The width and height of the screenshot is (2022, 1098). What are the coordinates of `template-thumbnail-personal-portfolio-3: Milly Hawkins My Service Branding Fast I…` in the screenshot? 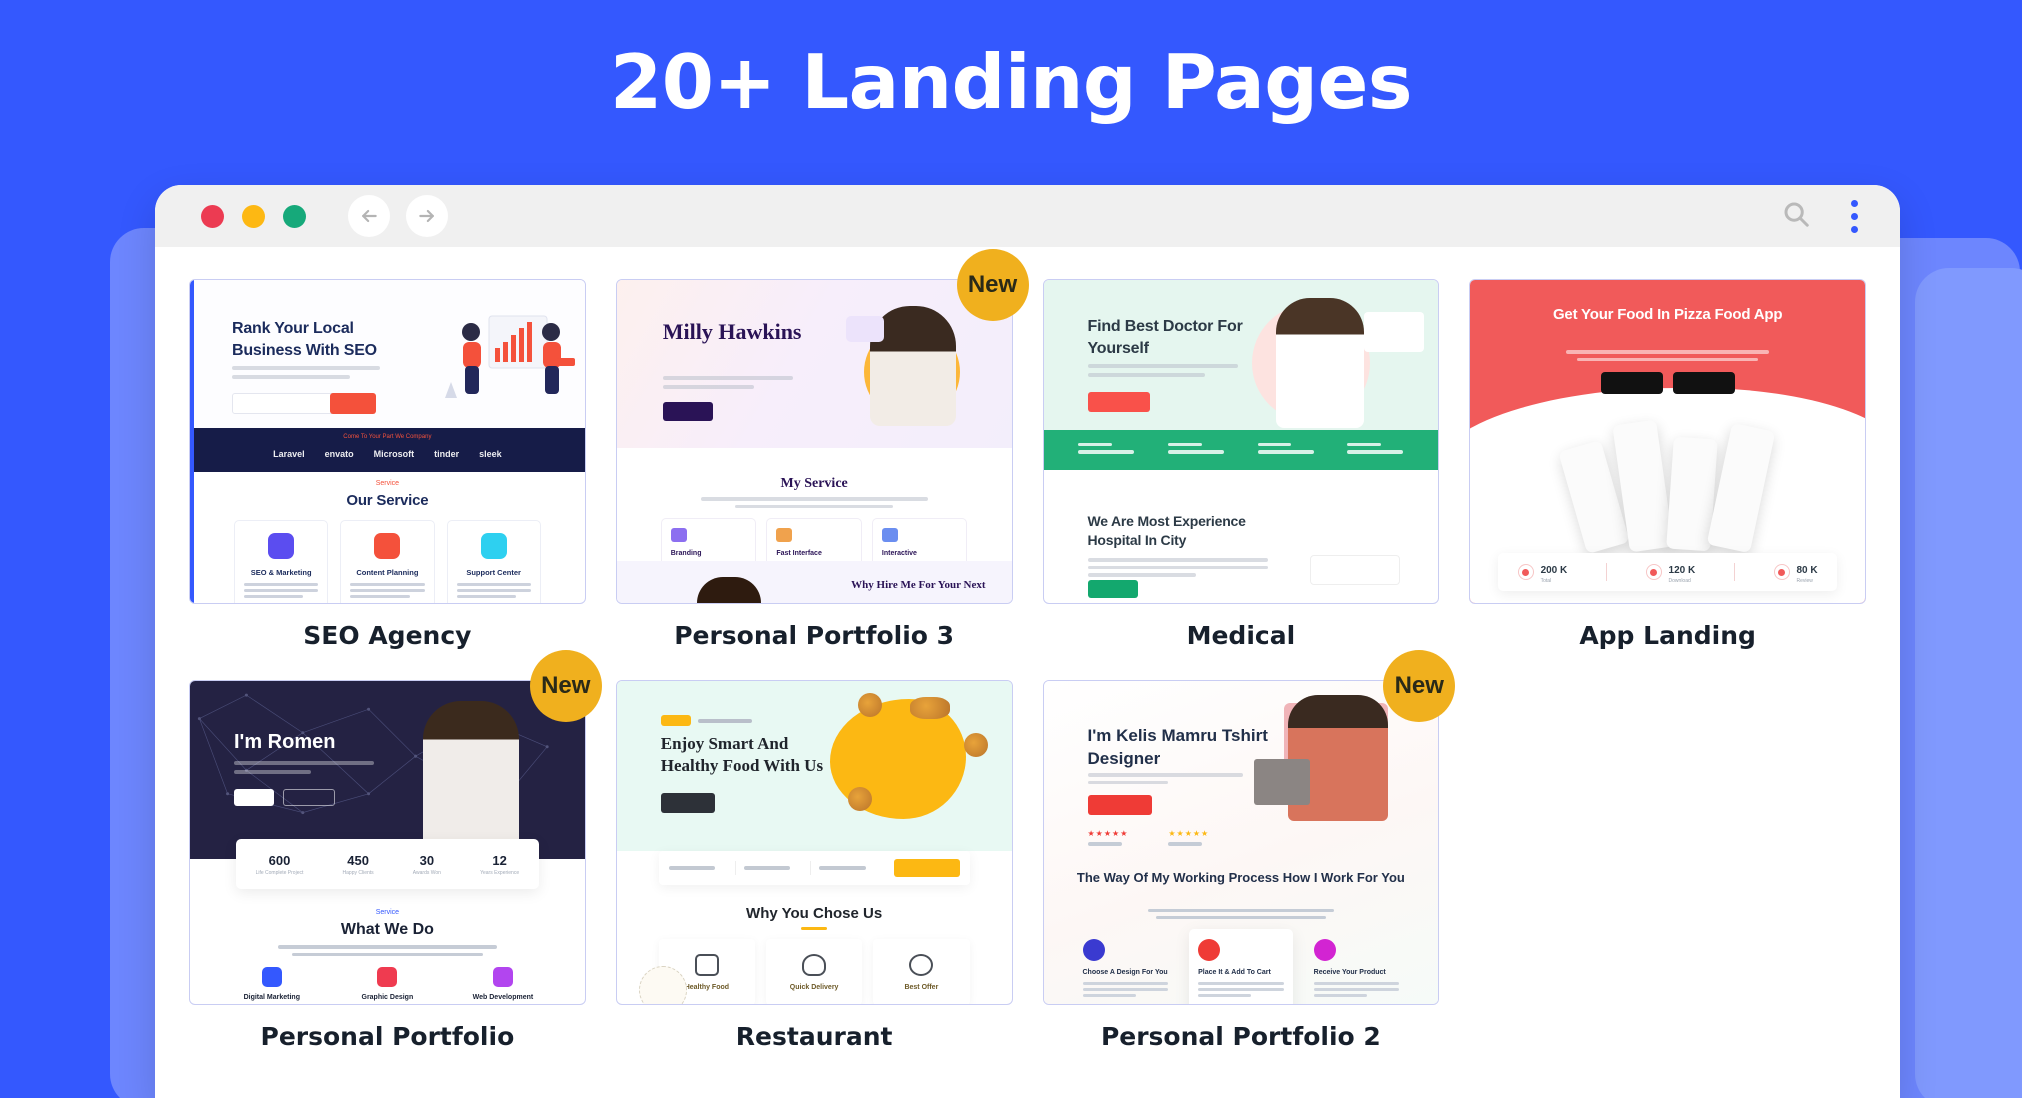 It's located at (814, 441).